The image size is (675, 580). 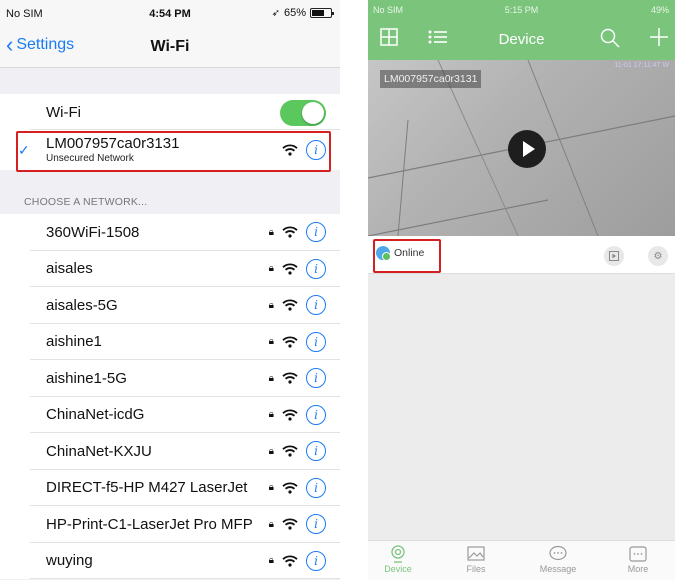 I want to click on network-row: ChinaNet-KXJU 🔒︎ i, so click(x=170, y=451).